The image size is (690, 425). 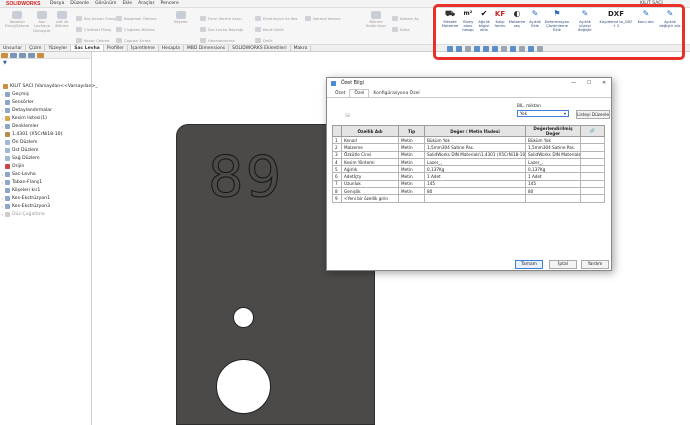 I want to click on menu-ekle: Ekle, so click(x=127, y=3).